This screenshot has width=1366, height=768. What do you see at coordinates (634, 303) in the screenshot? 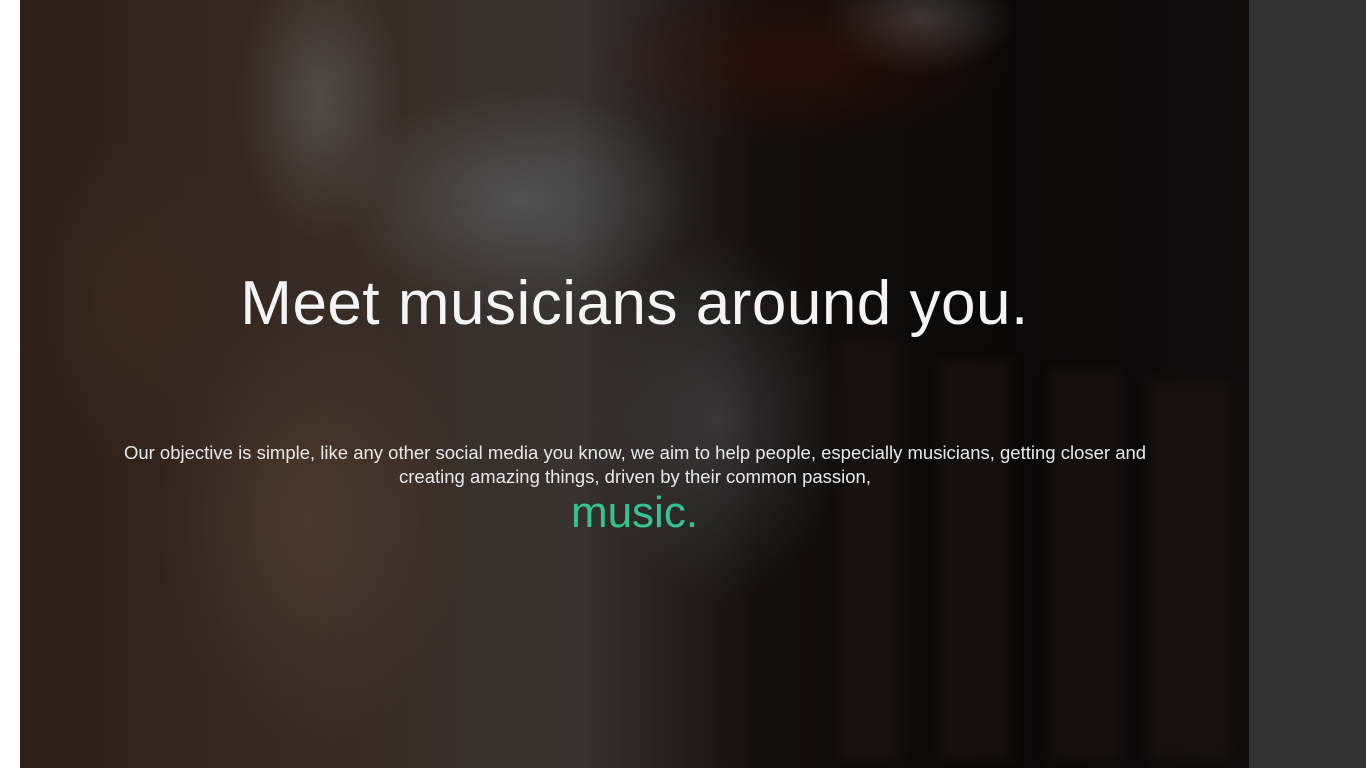
I see `hero-headline: Meet musicians around you.` at bounding box center [634, 303].